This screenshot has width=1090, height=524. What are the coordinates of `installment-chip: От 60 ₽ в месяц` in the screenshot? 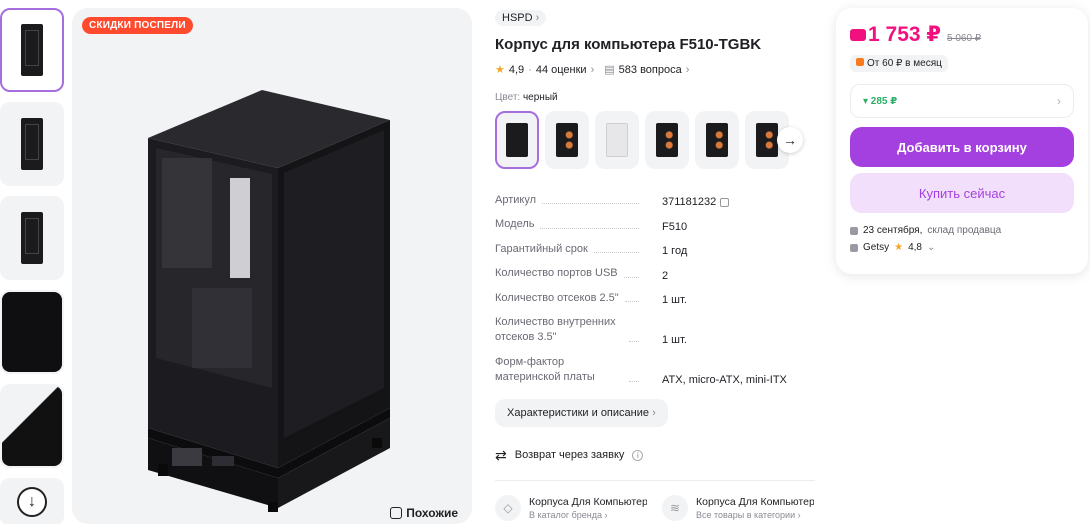 It's located at (899, 63).